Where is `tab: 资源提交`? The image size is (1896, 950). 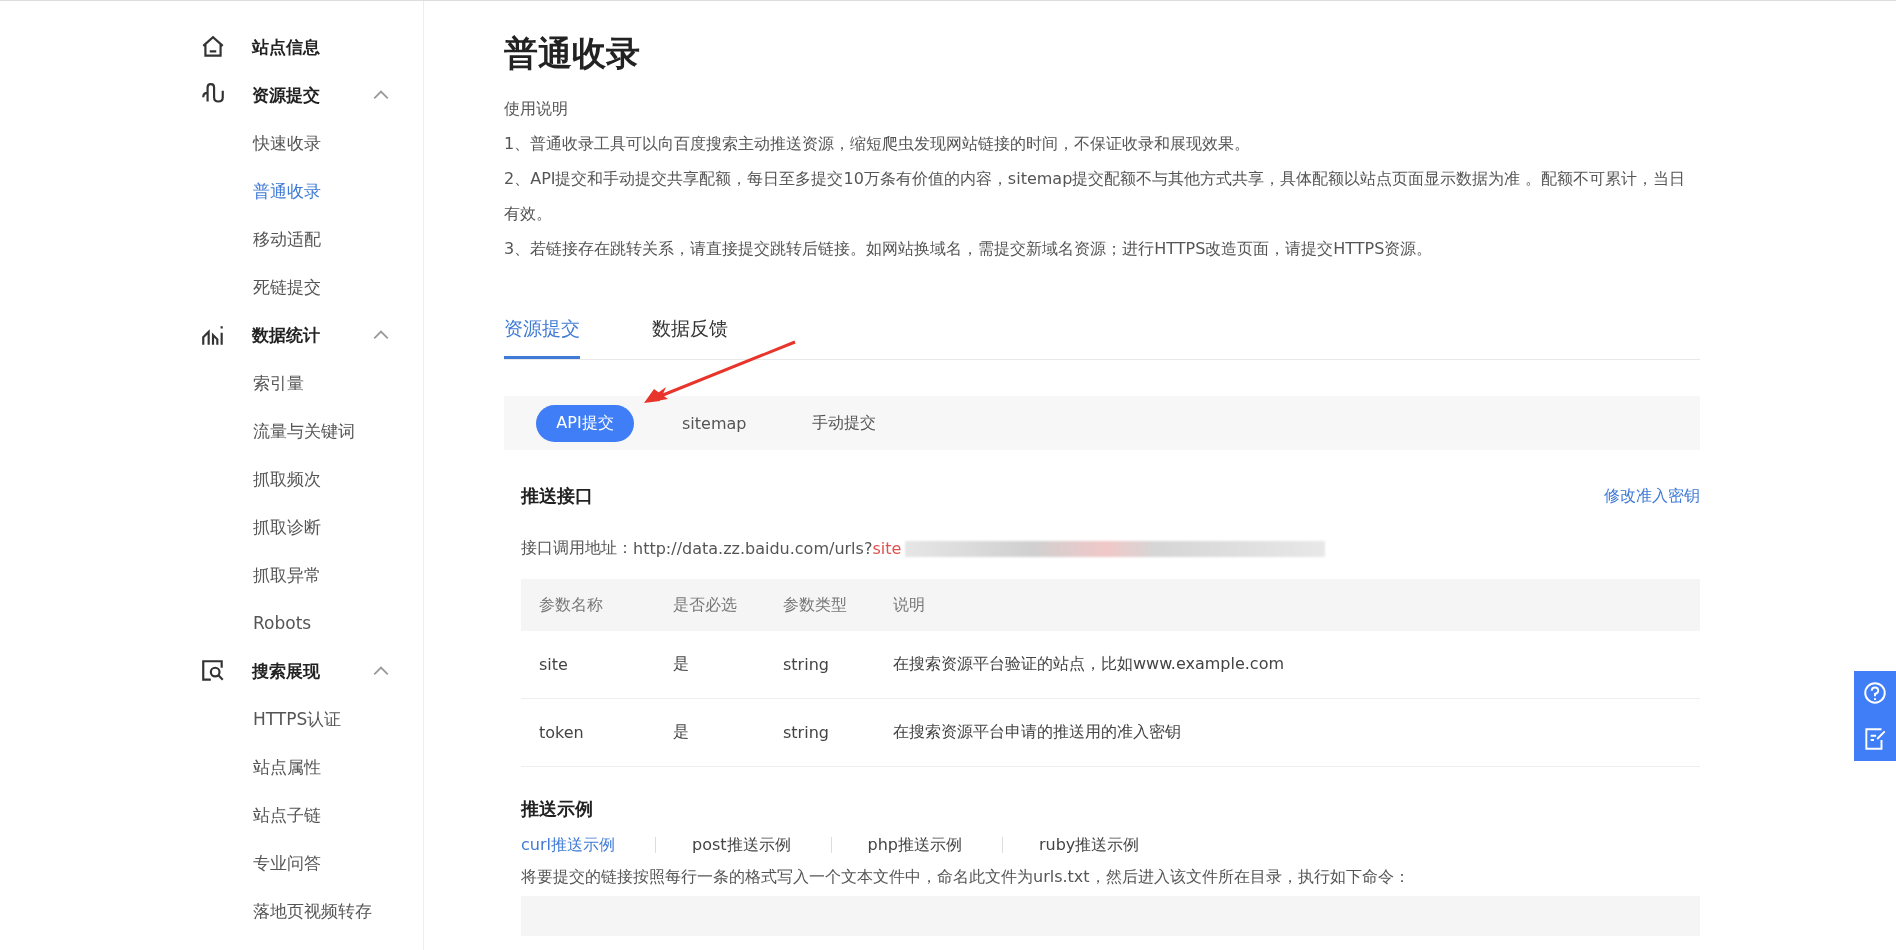
tab: 资源提交 is located at coordinates (542, 332).